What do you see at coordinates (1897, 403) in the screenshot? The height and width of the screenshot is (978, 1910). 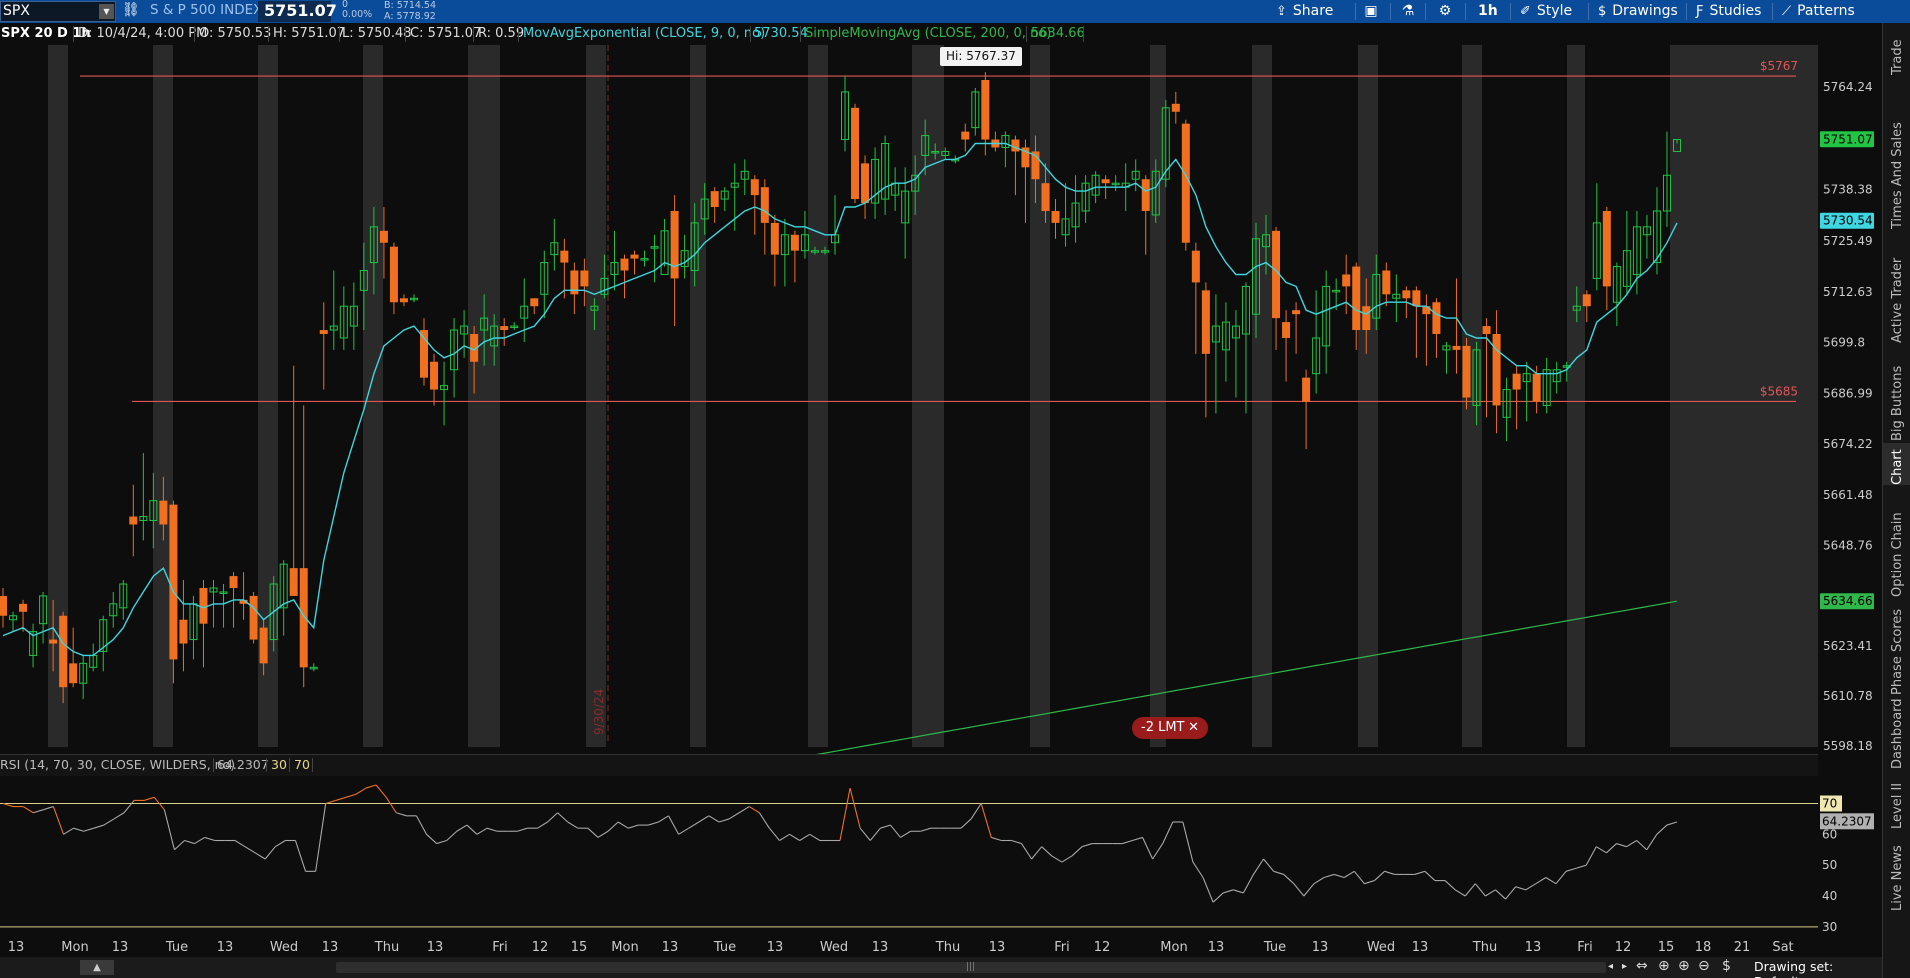 I see `tab-label: Big Buttons` at bounding box center [1897, 403].